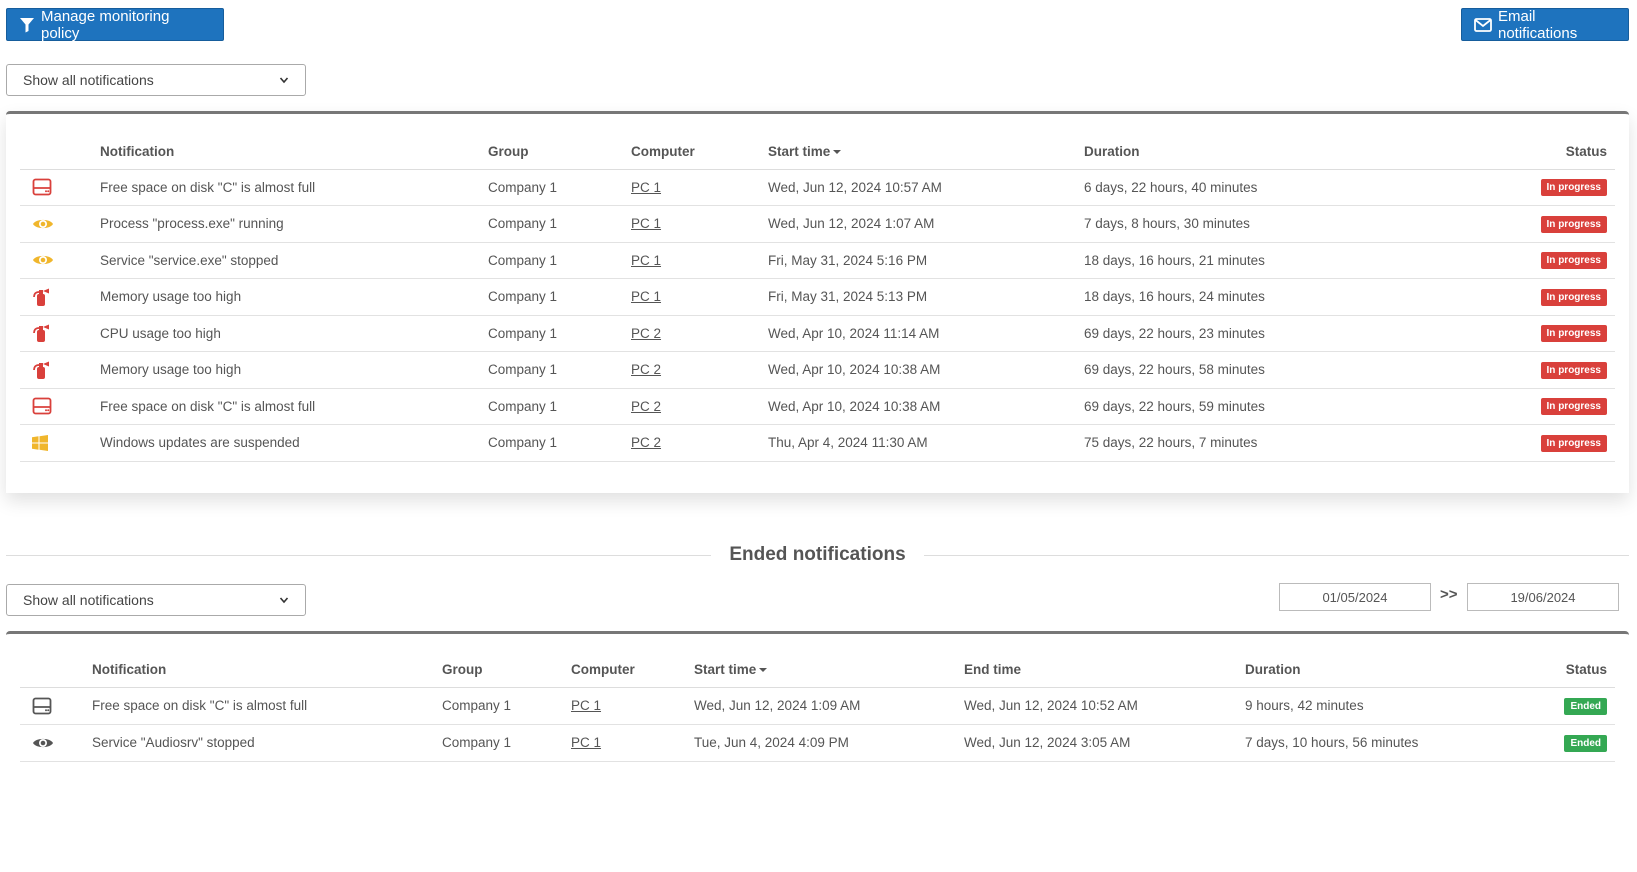 The width and height of the screenshot is (1637, 872). I want to click on eye-icon, so click(66, 224).